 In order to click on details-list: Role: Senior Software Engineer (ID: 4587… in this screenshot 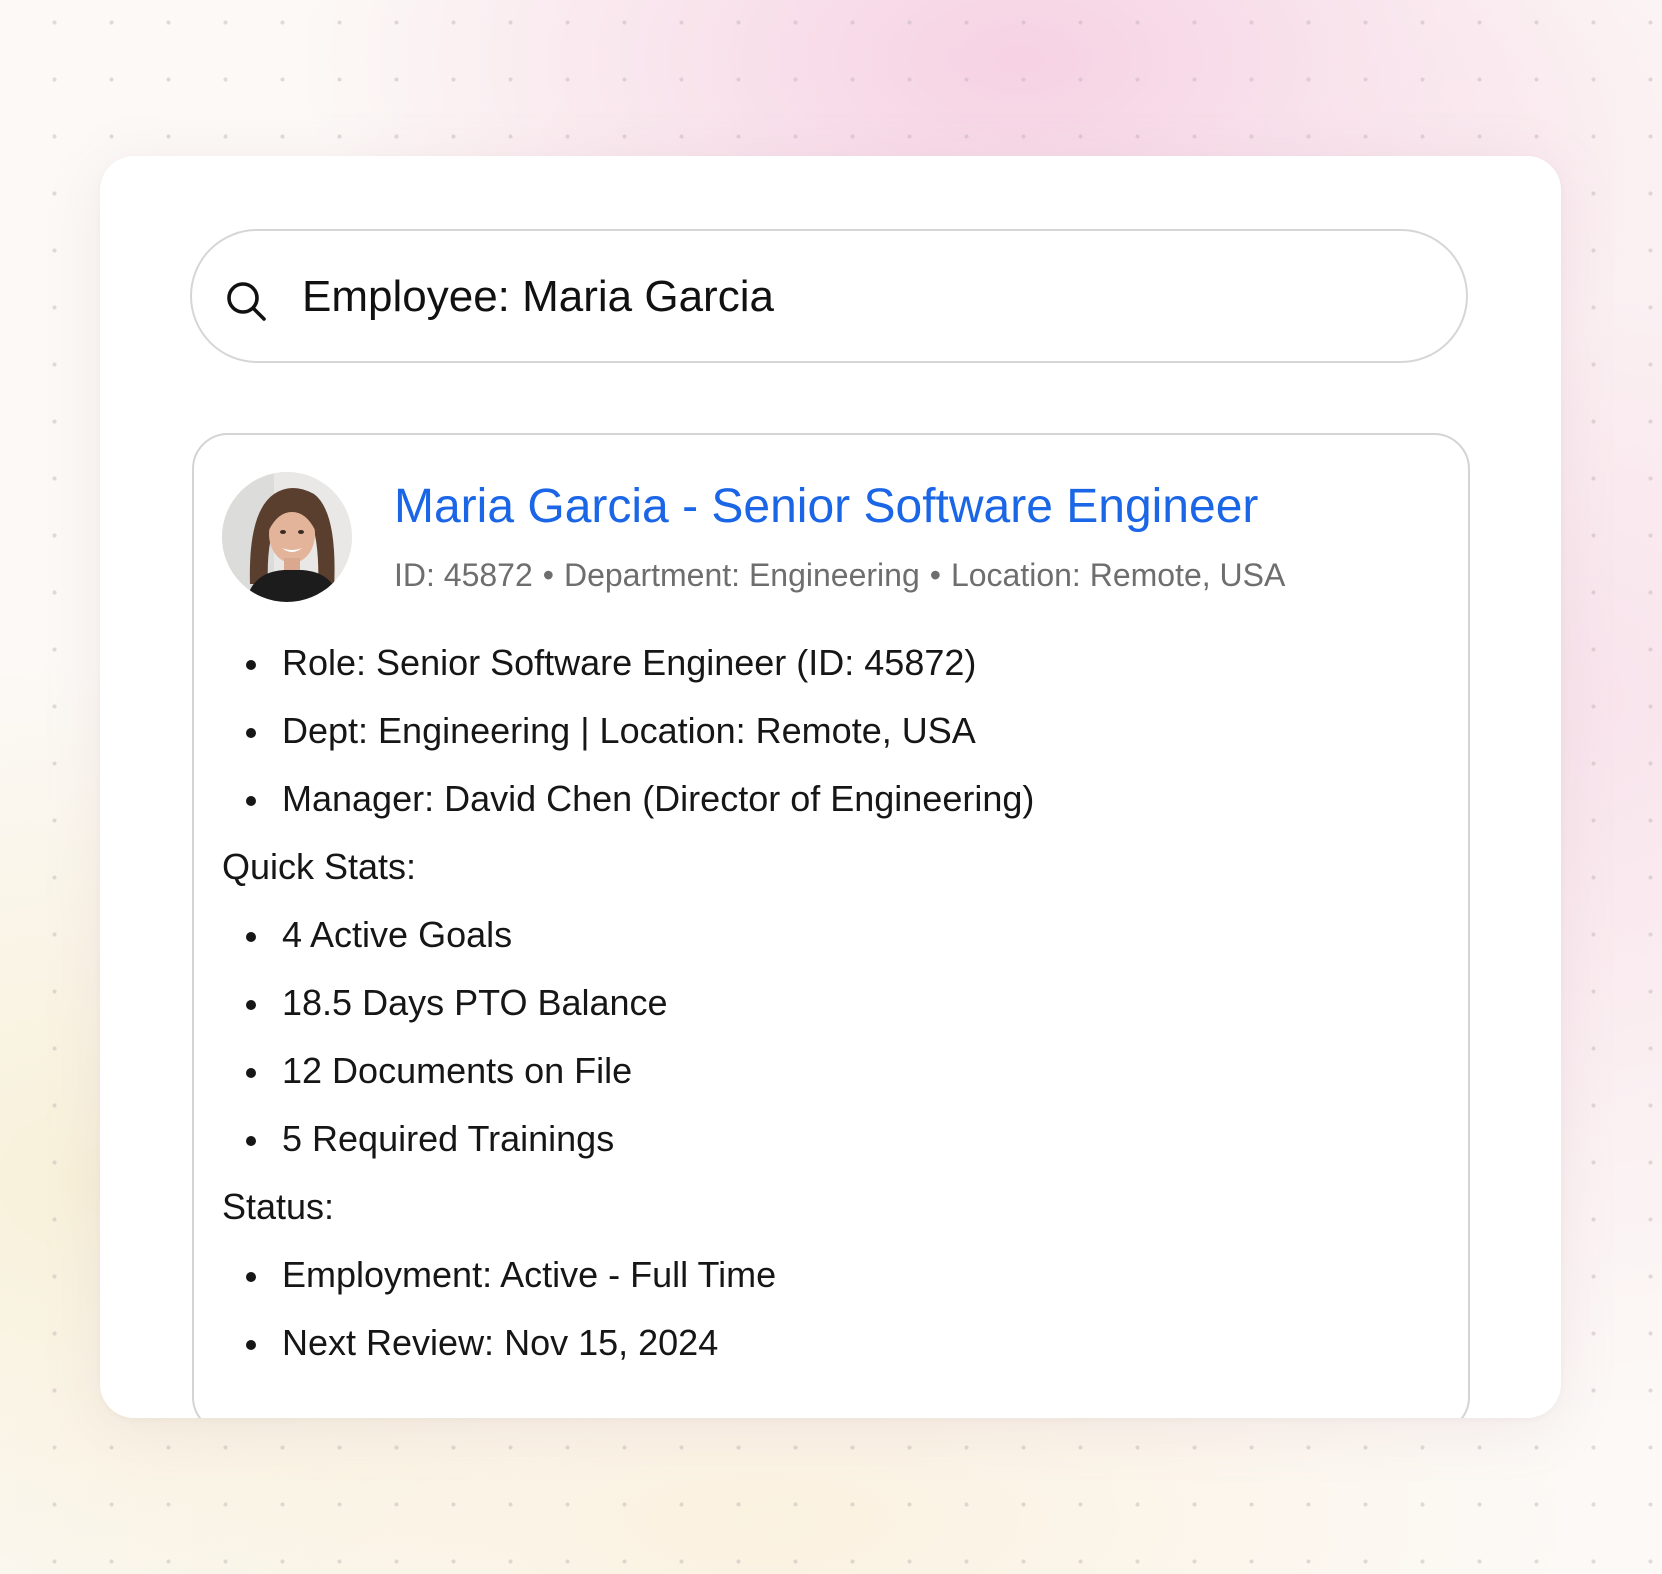, I will do `click(822, 731)`.